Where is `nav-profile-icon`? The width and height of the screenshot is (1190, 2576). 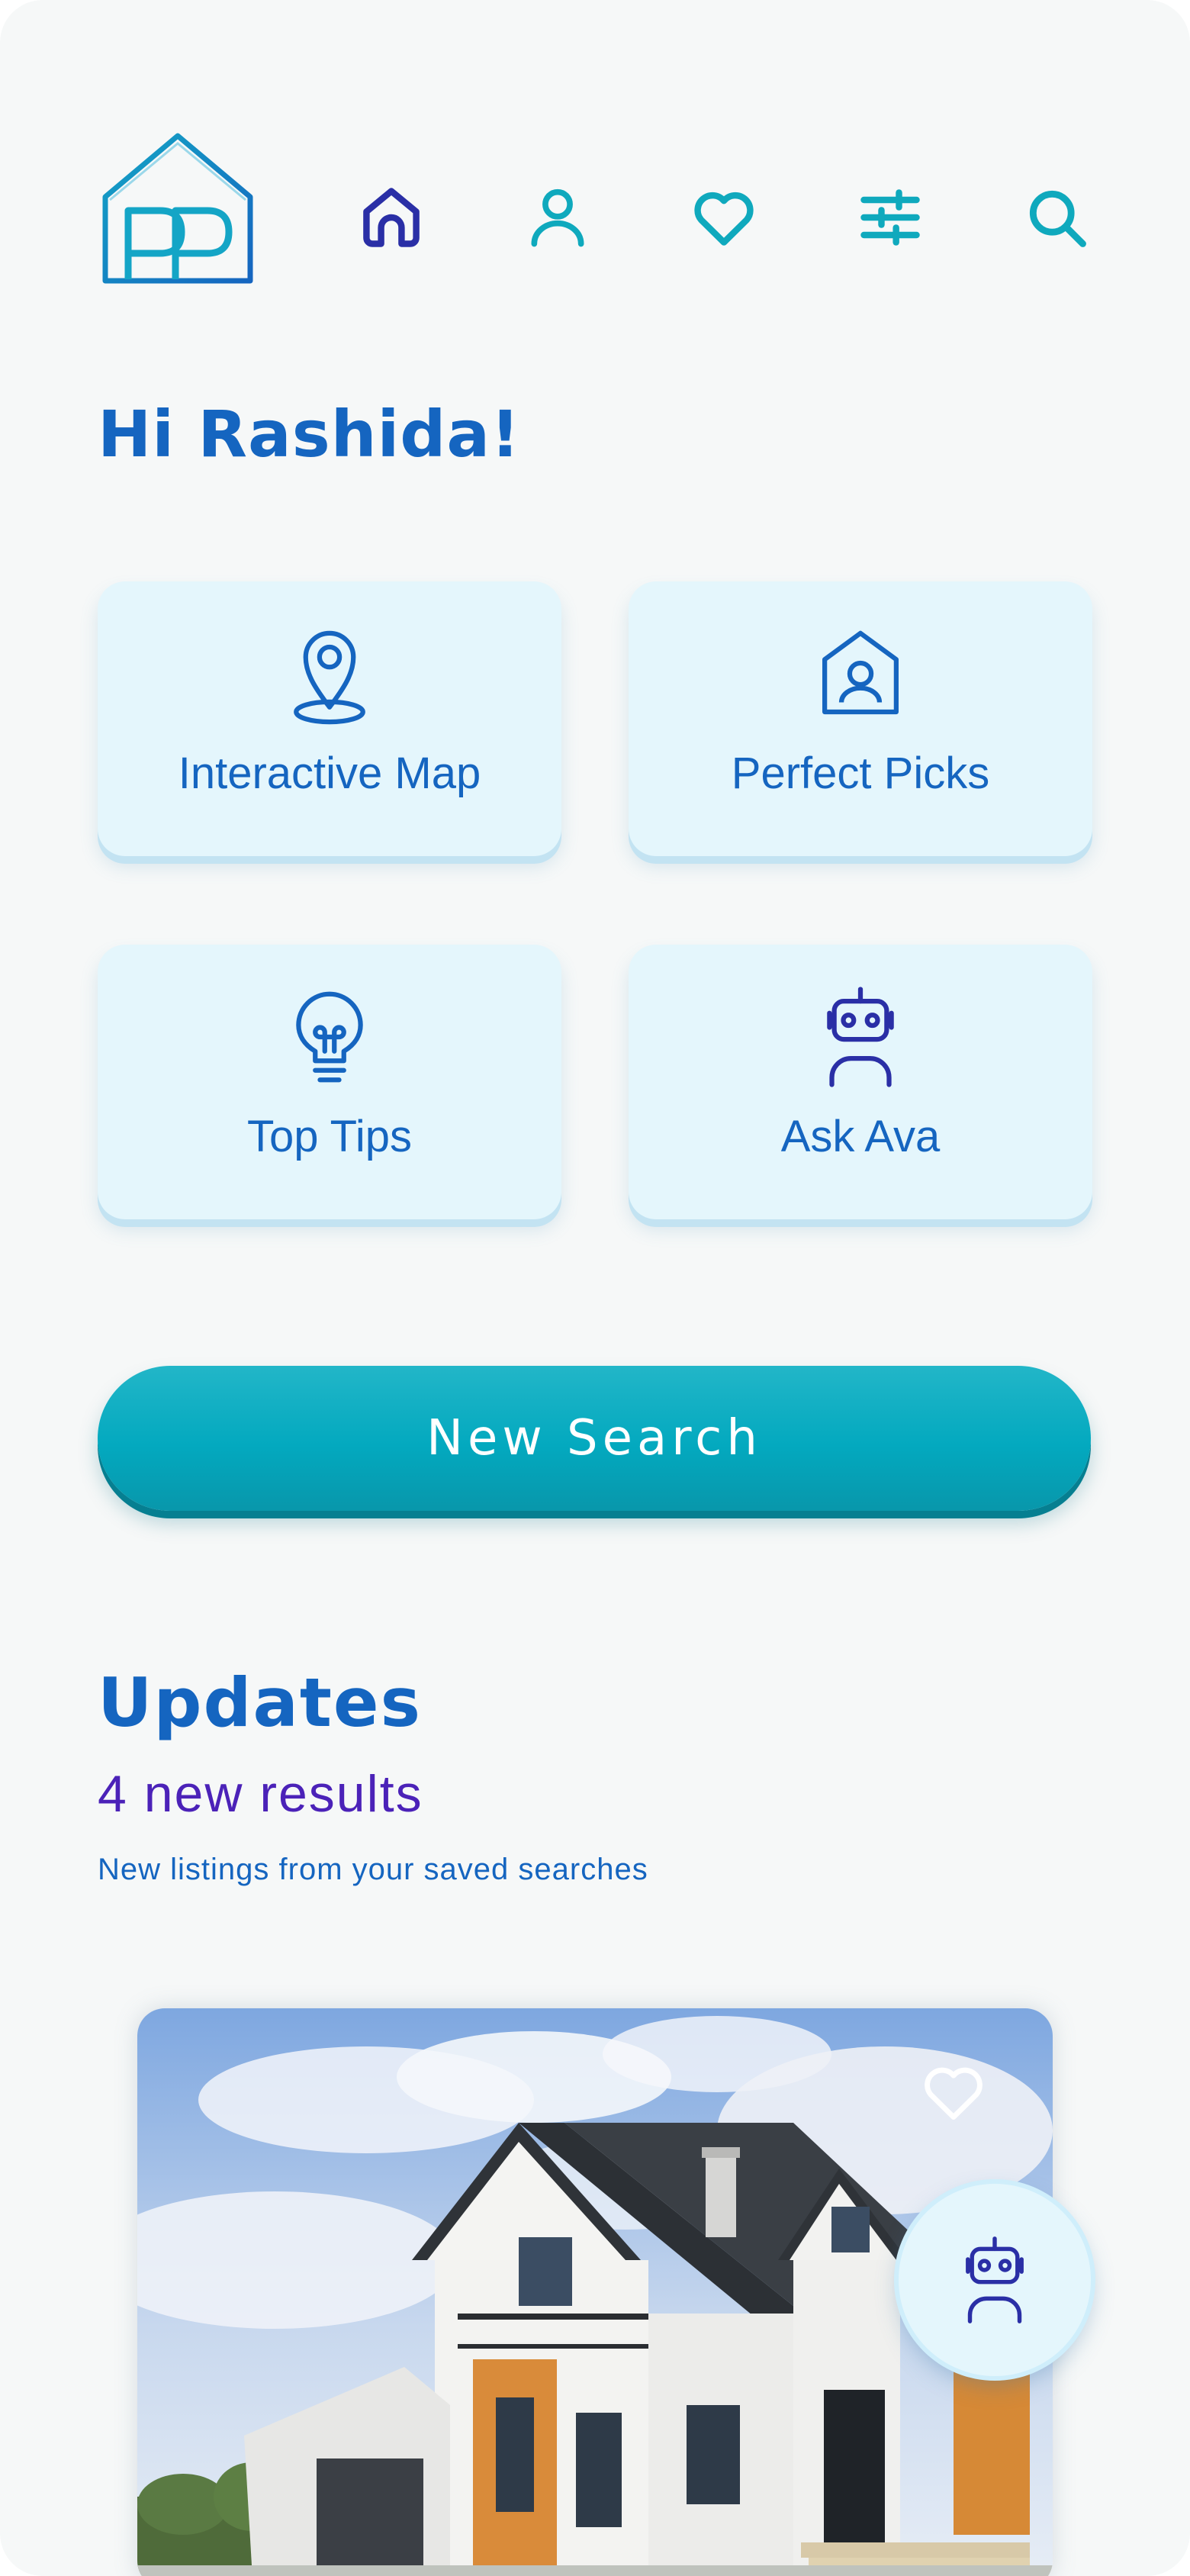
nav-profile-icon is located at coordinates (558, 217).